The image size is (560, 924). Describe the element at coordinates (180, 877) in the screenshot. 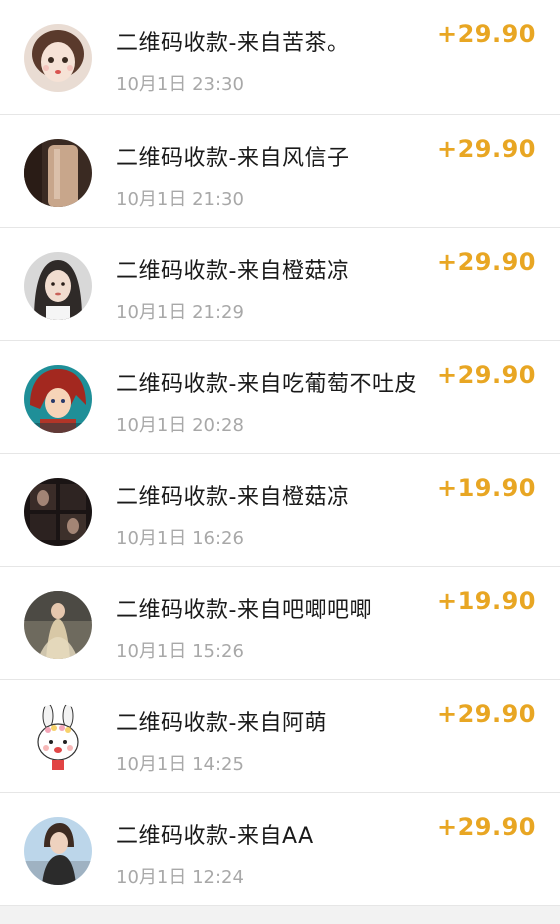

I see `transaction-time: 10月1日 12:24` at that location.